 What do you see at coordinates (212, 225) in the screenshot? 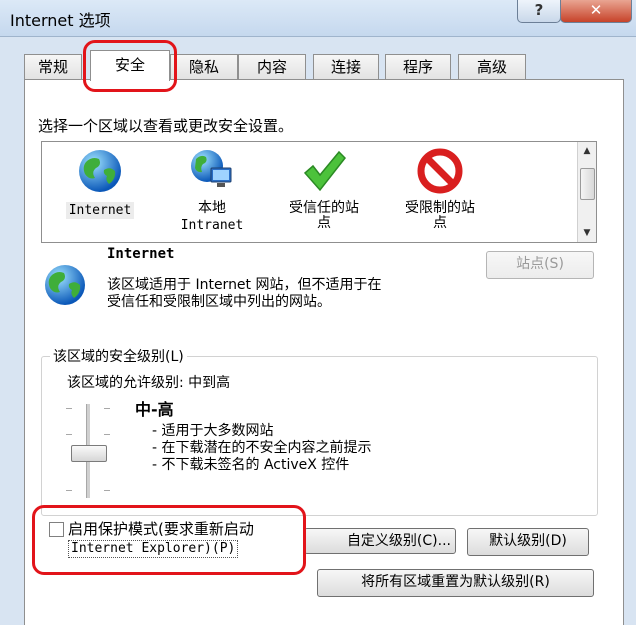
I see `zone-intranet-label-2: Intranet` at bounding box center [212, 225].